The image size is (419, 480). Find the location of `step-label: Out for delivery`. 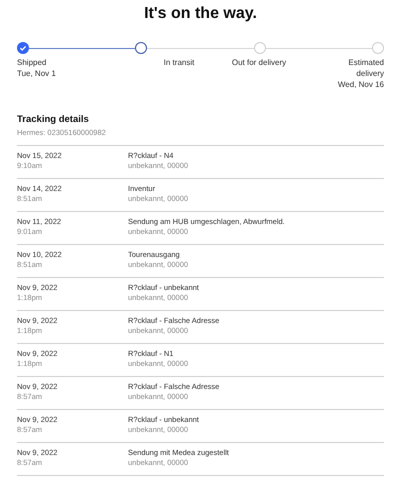

step-label: Out for delivery is located at coordinates (259, 62).